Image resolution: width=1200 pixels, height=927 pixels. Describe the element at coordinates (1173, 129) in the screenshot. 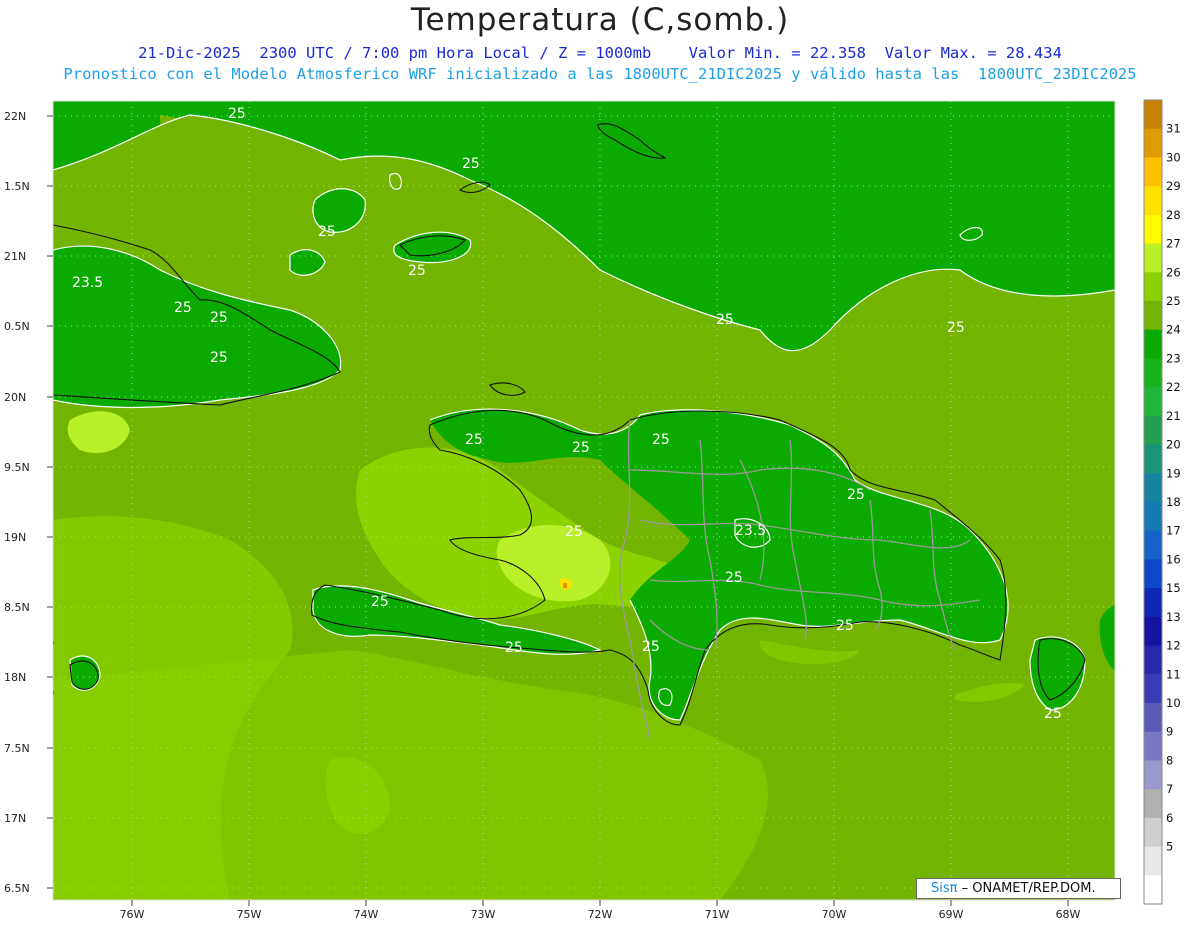

I see `colorbar-label: 31` at that location.